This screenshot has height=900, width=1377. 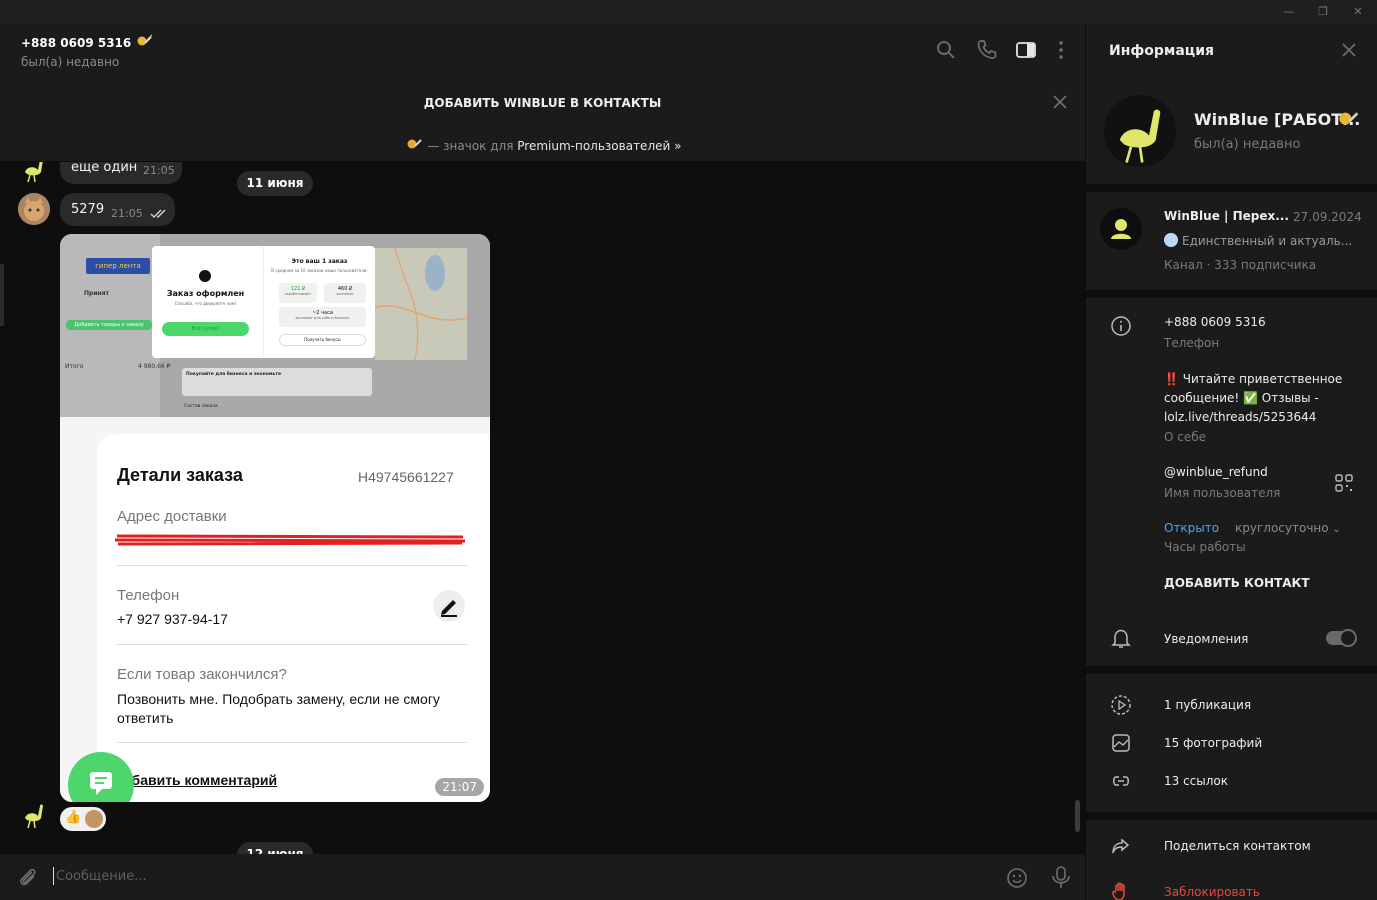 What do you see at coordinates (688, 12) in the screenshot?
I see `window-titlebar: — ❐ ✕` at bounding box center [688, 12].